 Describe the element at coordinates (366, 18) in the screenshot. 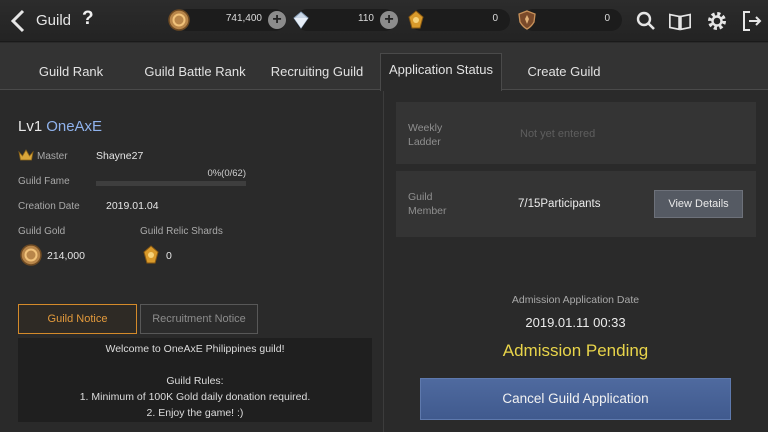

I see `diamond-amount: 110` at that location.